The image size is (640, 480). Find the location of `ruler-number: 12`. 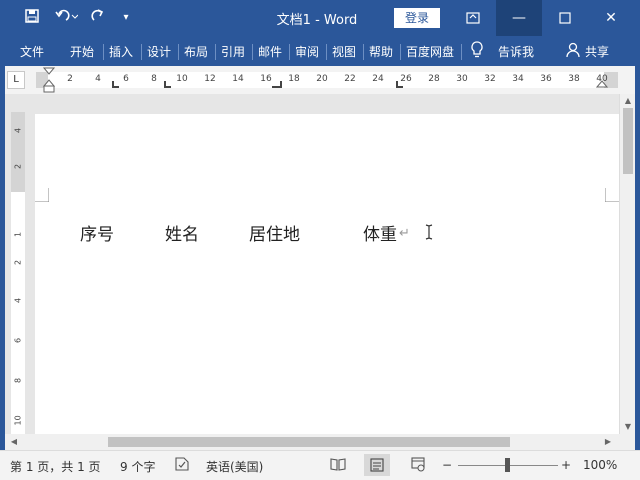

ruler-number: 12 is located at coordinates (210, 79).